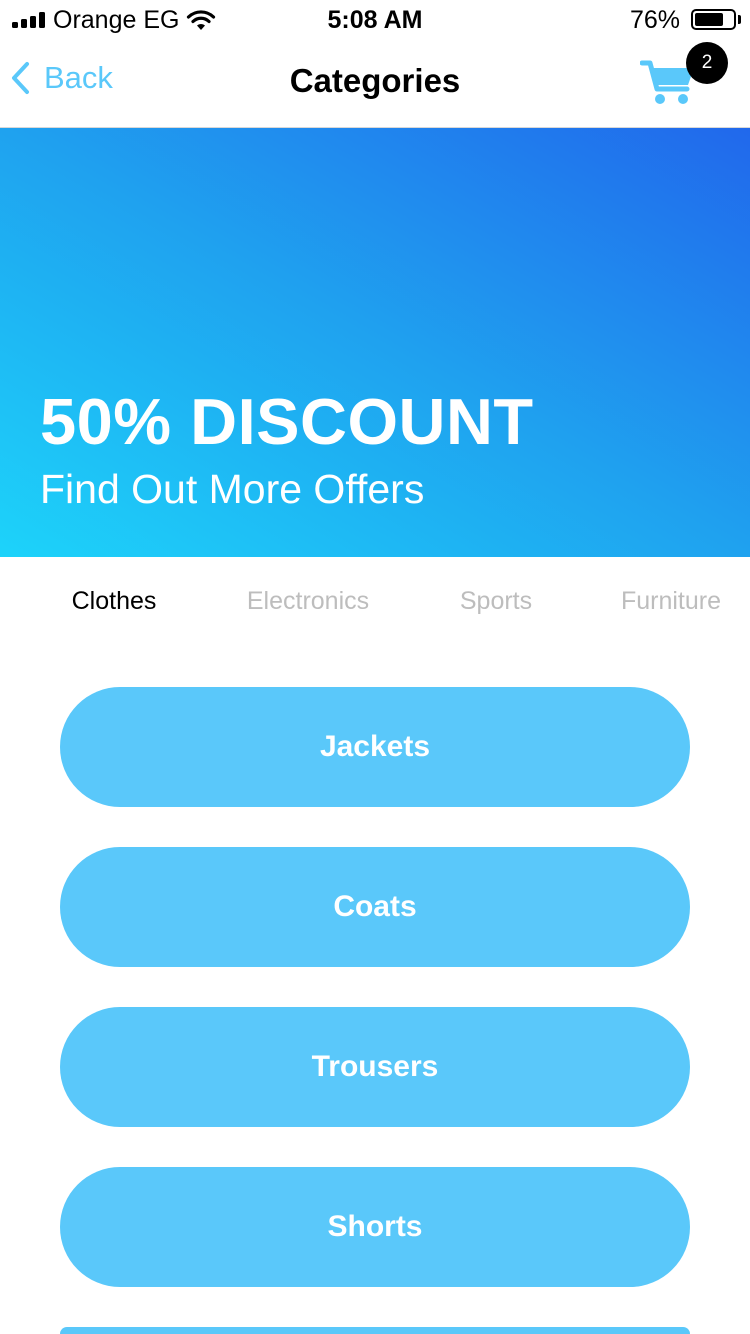  What do you see at coordinates (232, 489) in the screenshot?
I see `banner-subtitle: Find Out More Offers` at bounding box center [232, 489].